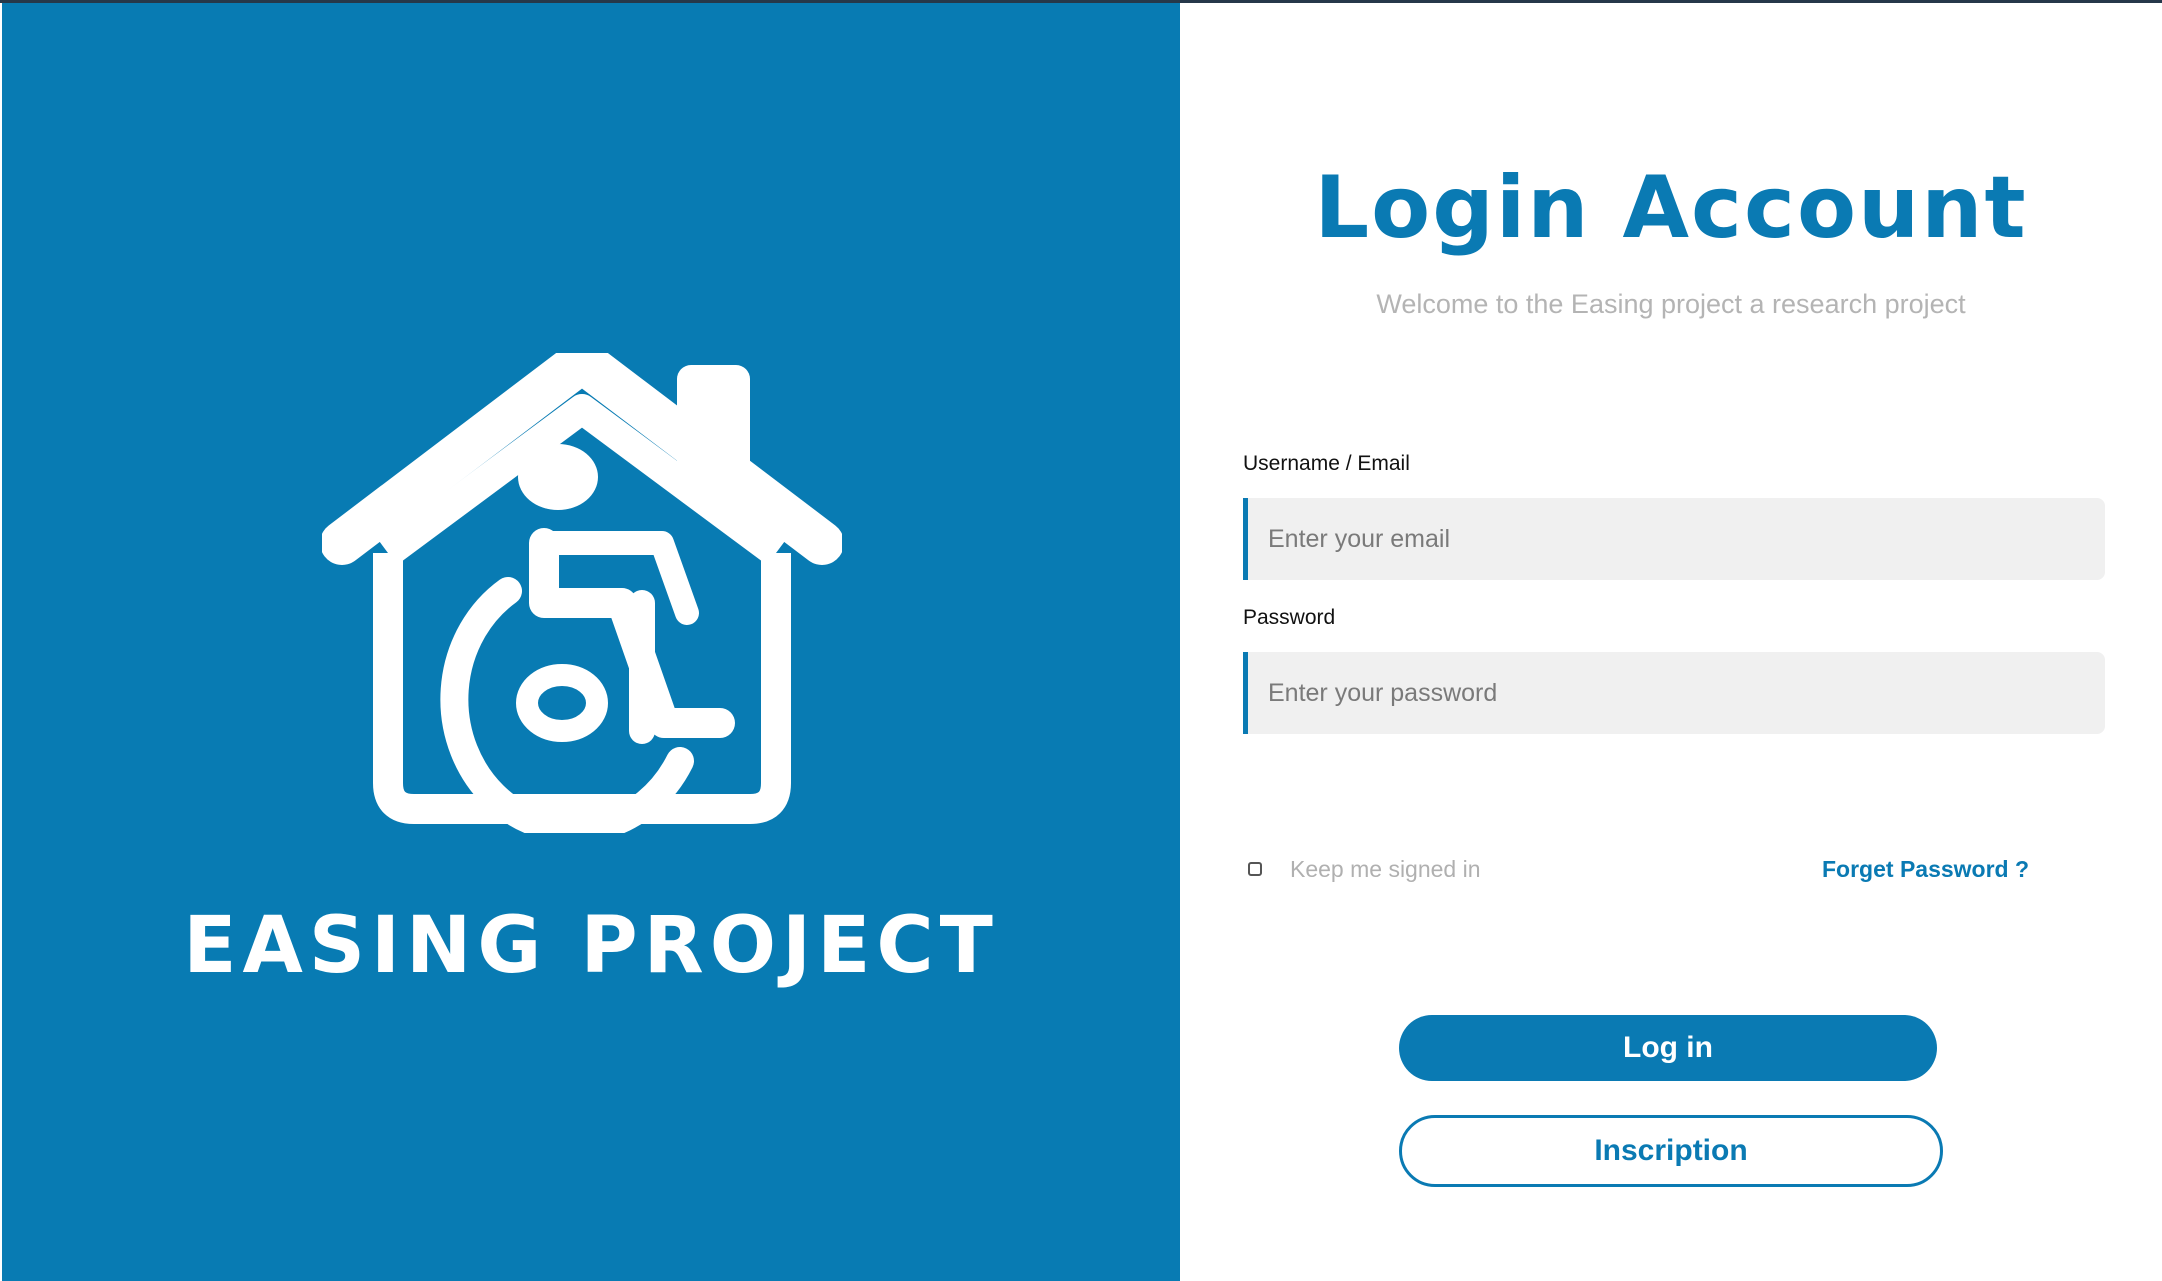 The width and height of the screenshot is (2162, 1281). I want to click on forget-password-link: Forget Password ?, so click(1925, 869).